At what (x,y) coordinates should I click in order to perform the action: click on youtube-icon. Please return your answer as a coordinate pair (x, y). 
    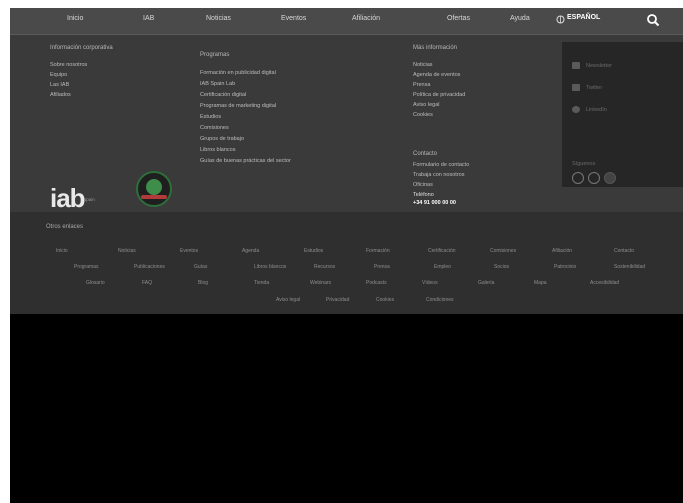
    Looking at the image, I should click on (610, 178).